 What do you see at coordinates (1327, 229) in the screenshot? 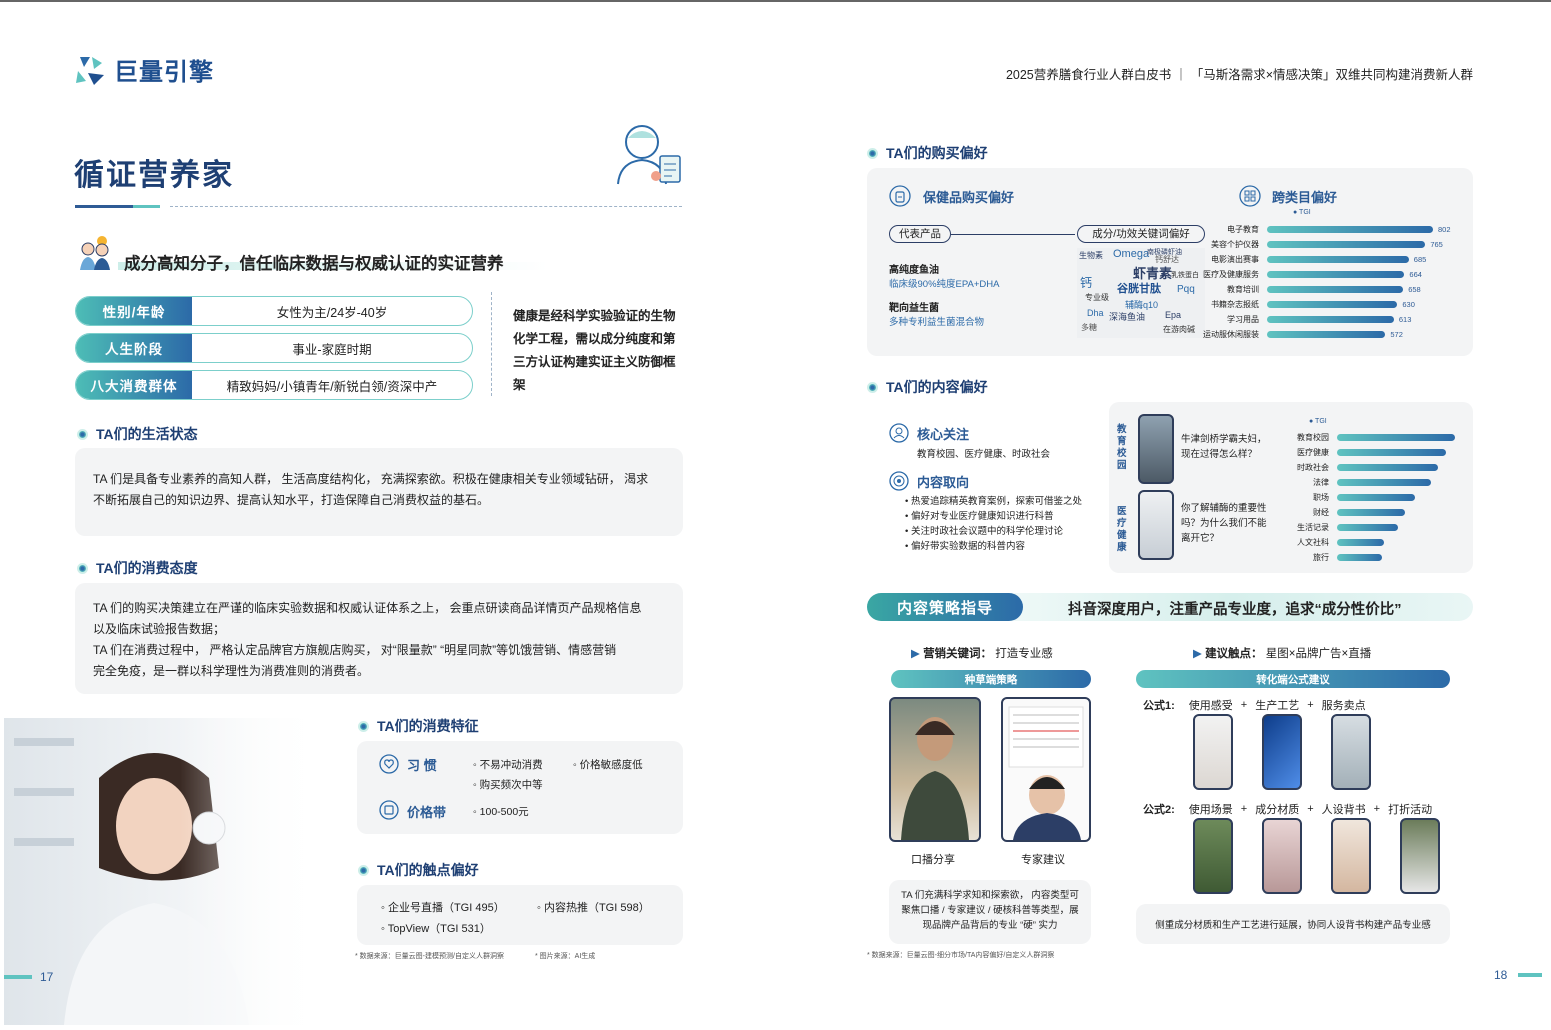
I see `bar-row: 电子教育 802` at bounding box center [1327, 229].